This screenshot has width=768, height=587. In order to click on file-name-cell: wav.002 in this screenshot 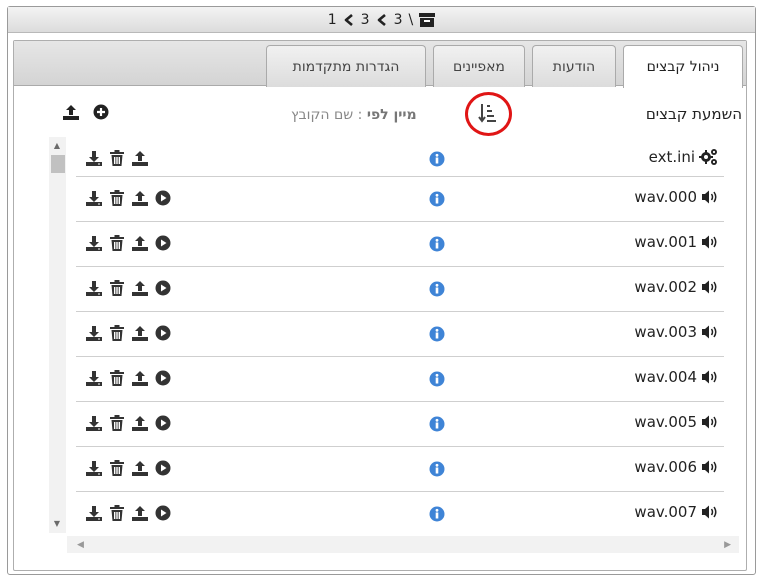, I will do `click(676, 287)`.